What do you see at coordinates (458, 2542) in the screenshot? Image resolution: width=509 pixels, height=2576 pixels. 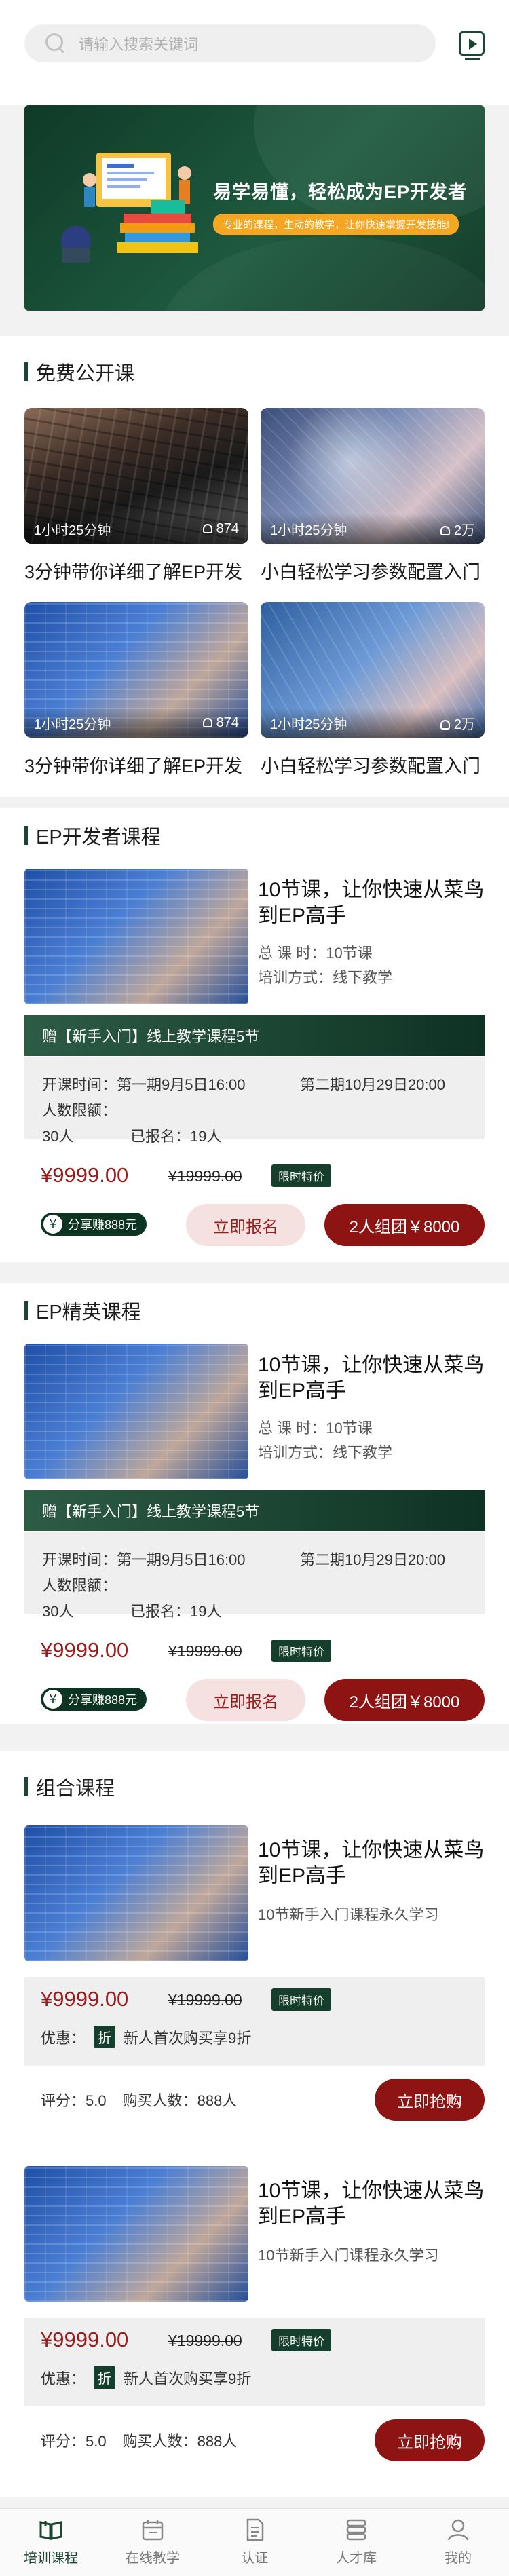 I see `tab-mine: 我的` at bounding box center [458, 2542].